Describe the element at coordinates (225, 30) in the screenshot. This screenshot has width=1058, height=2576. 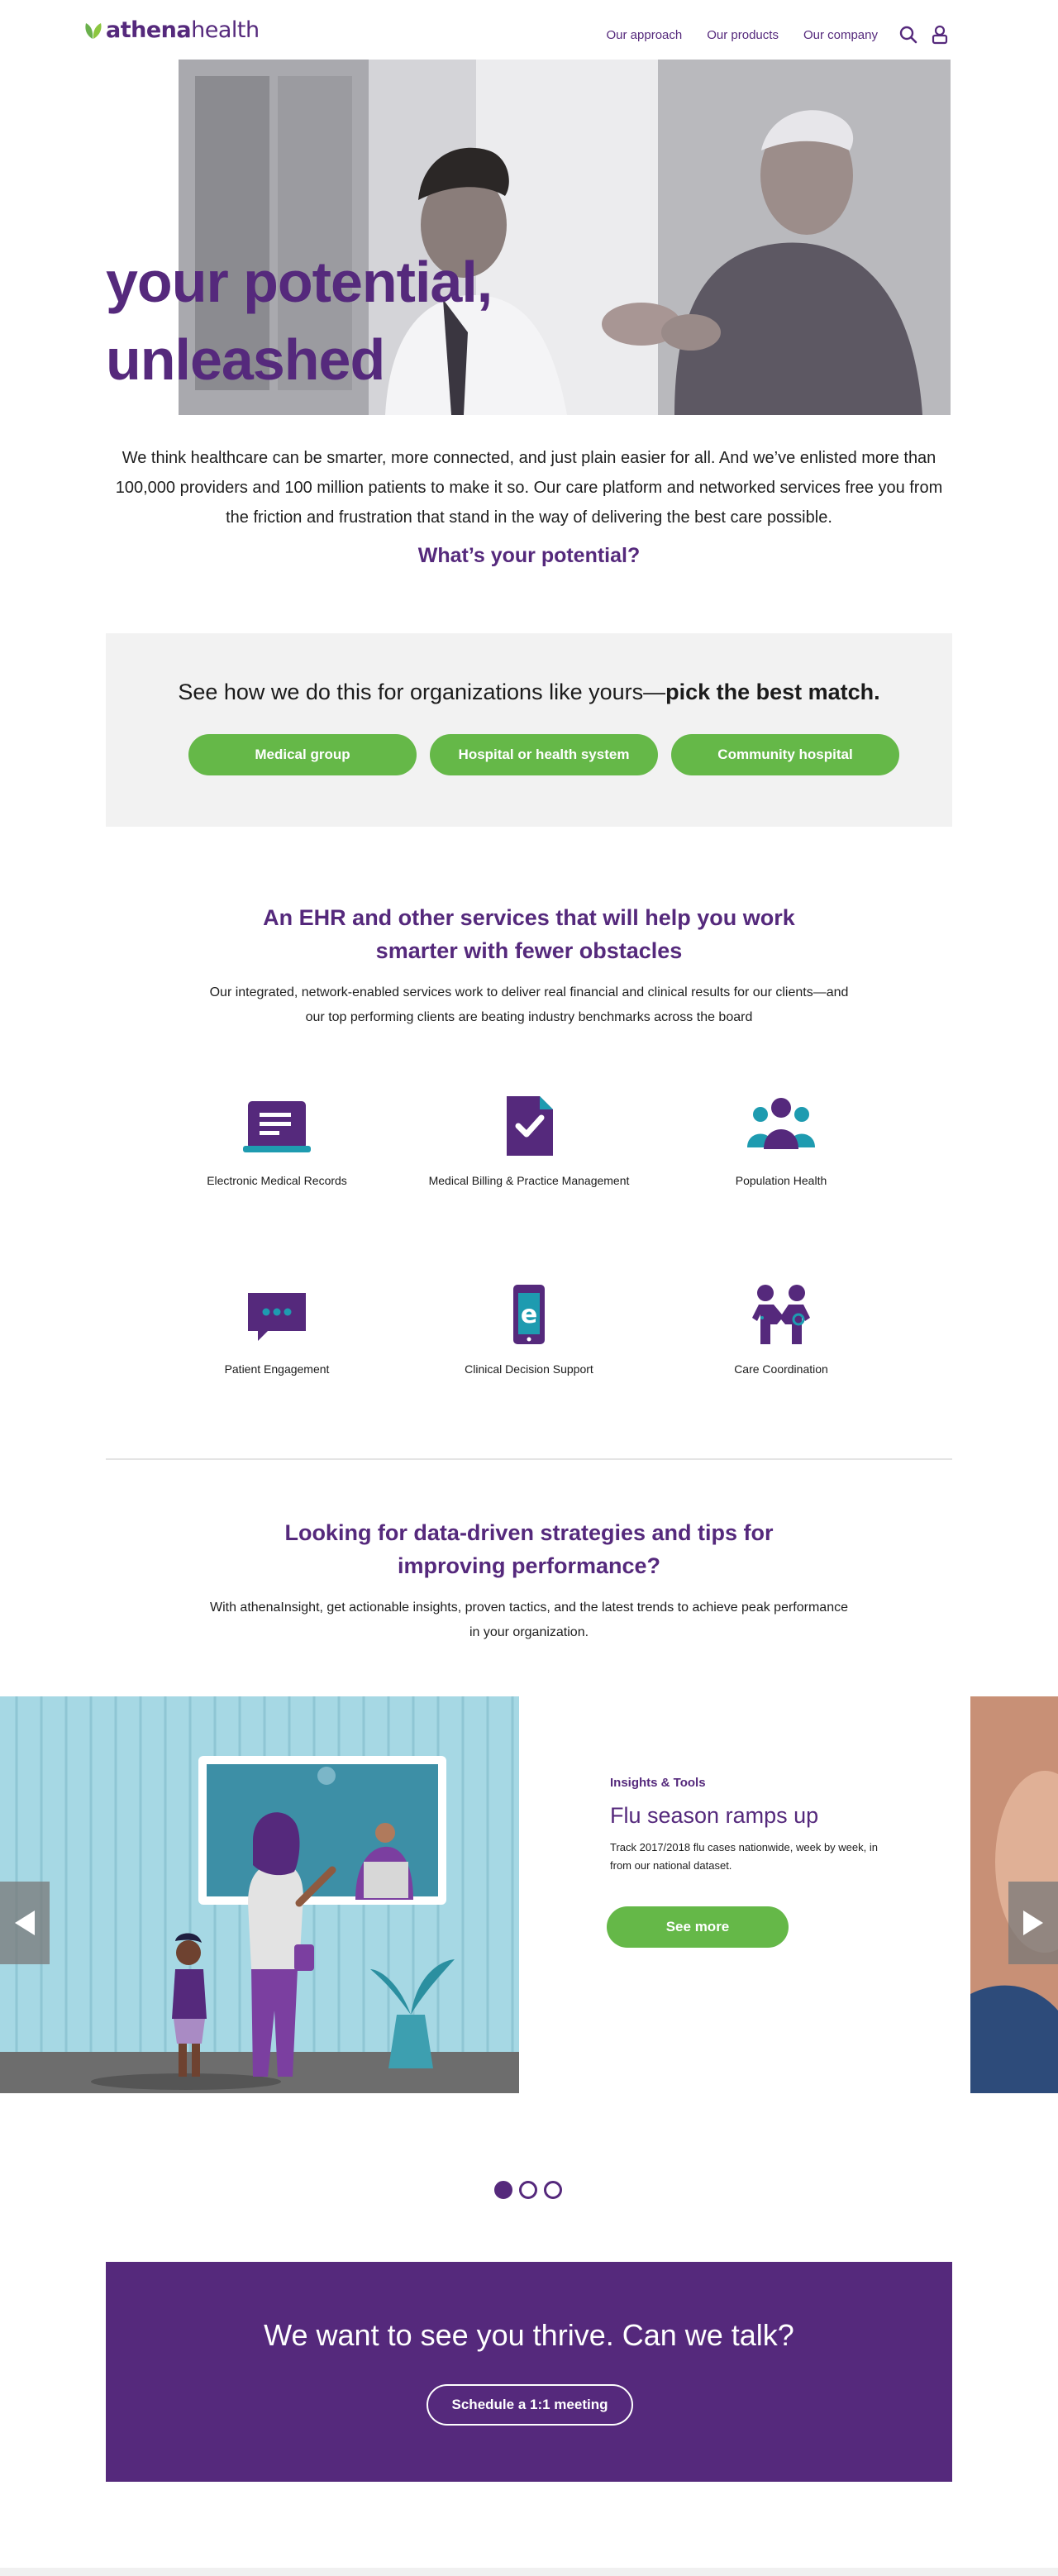
I see `logo-wordmark-regular: health` at that location.